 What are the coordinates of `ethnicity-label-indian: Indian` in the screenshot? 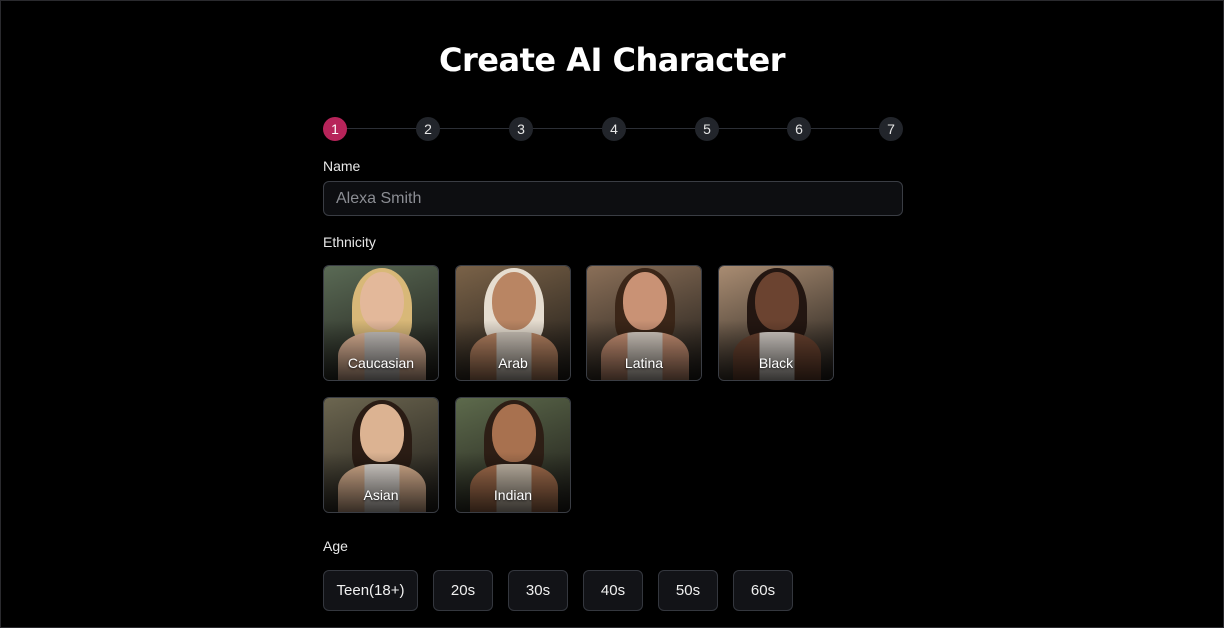 It's located at (513, 495).